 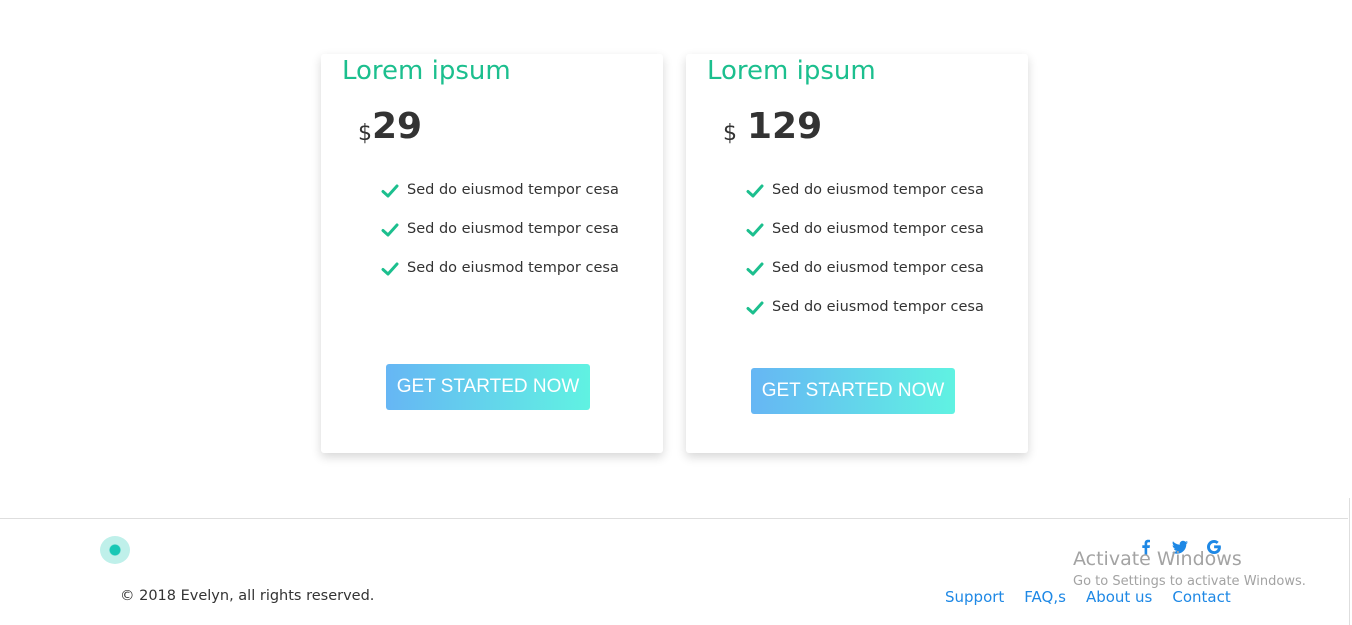 I want to click on plan-price: $129, so click(x=772, y=126).